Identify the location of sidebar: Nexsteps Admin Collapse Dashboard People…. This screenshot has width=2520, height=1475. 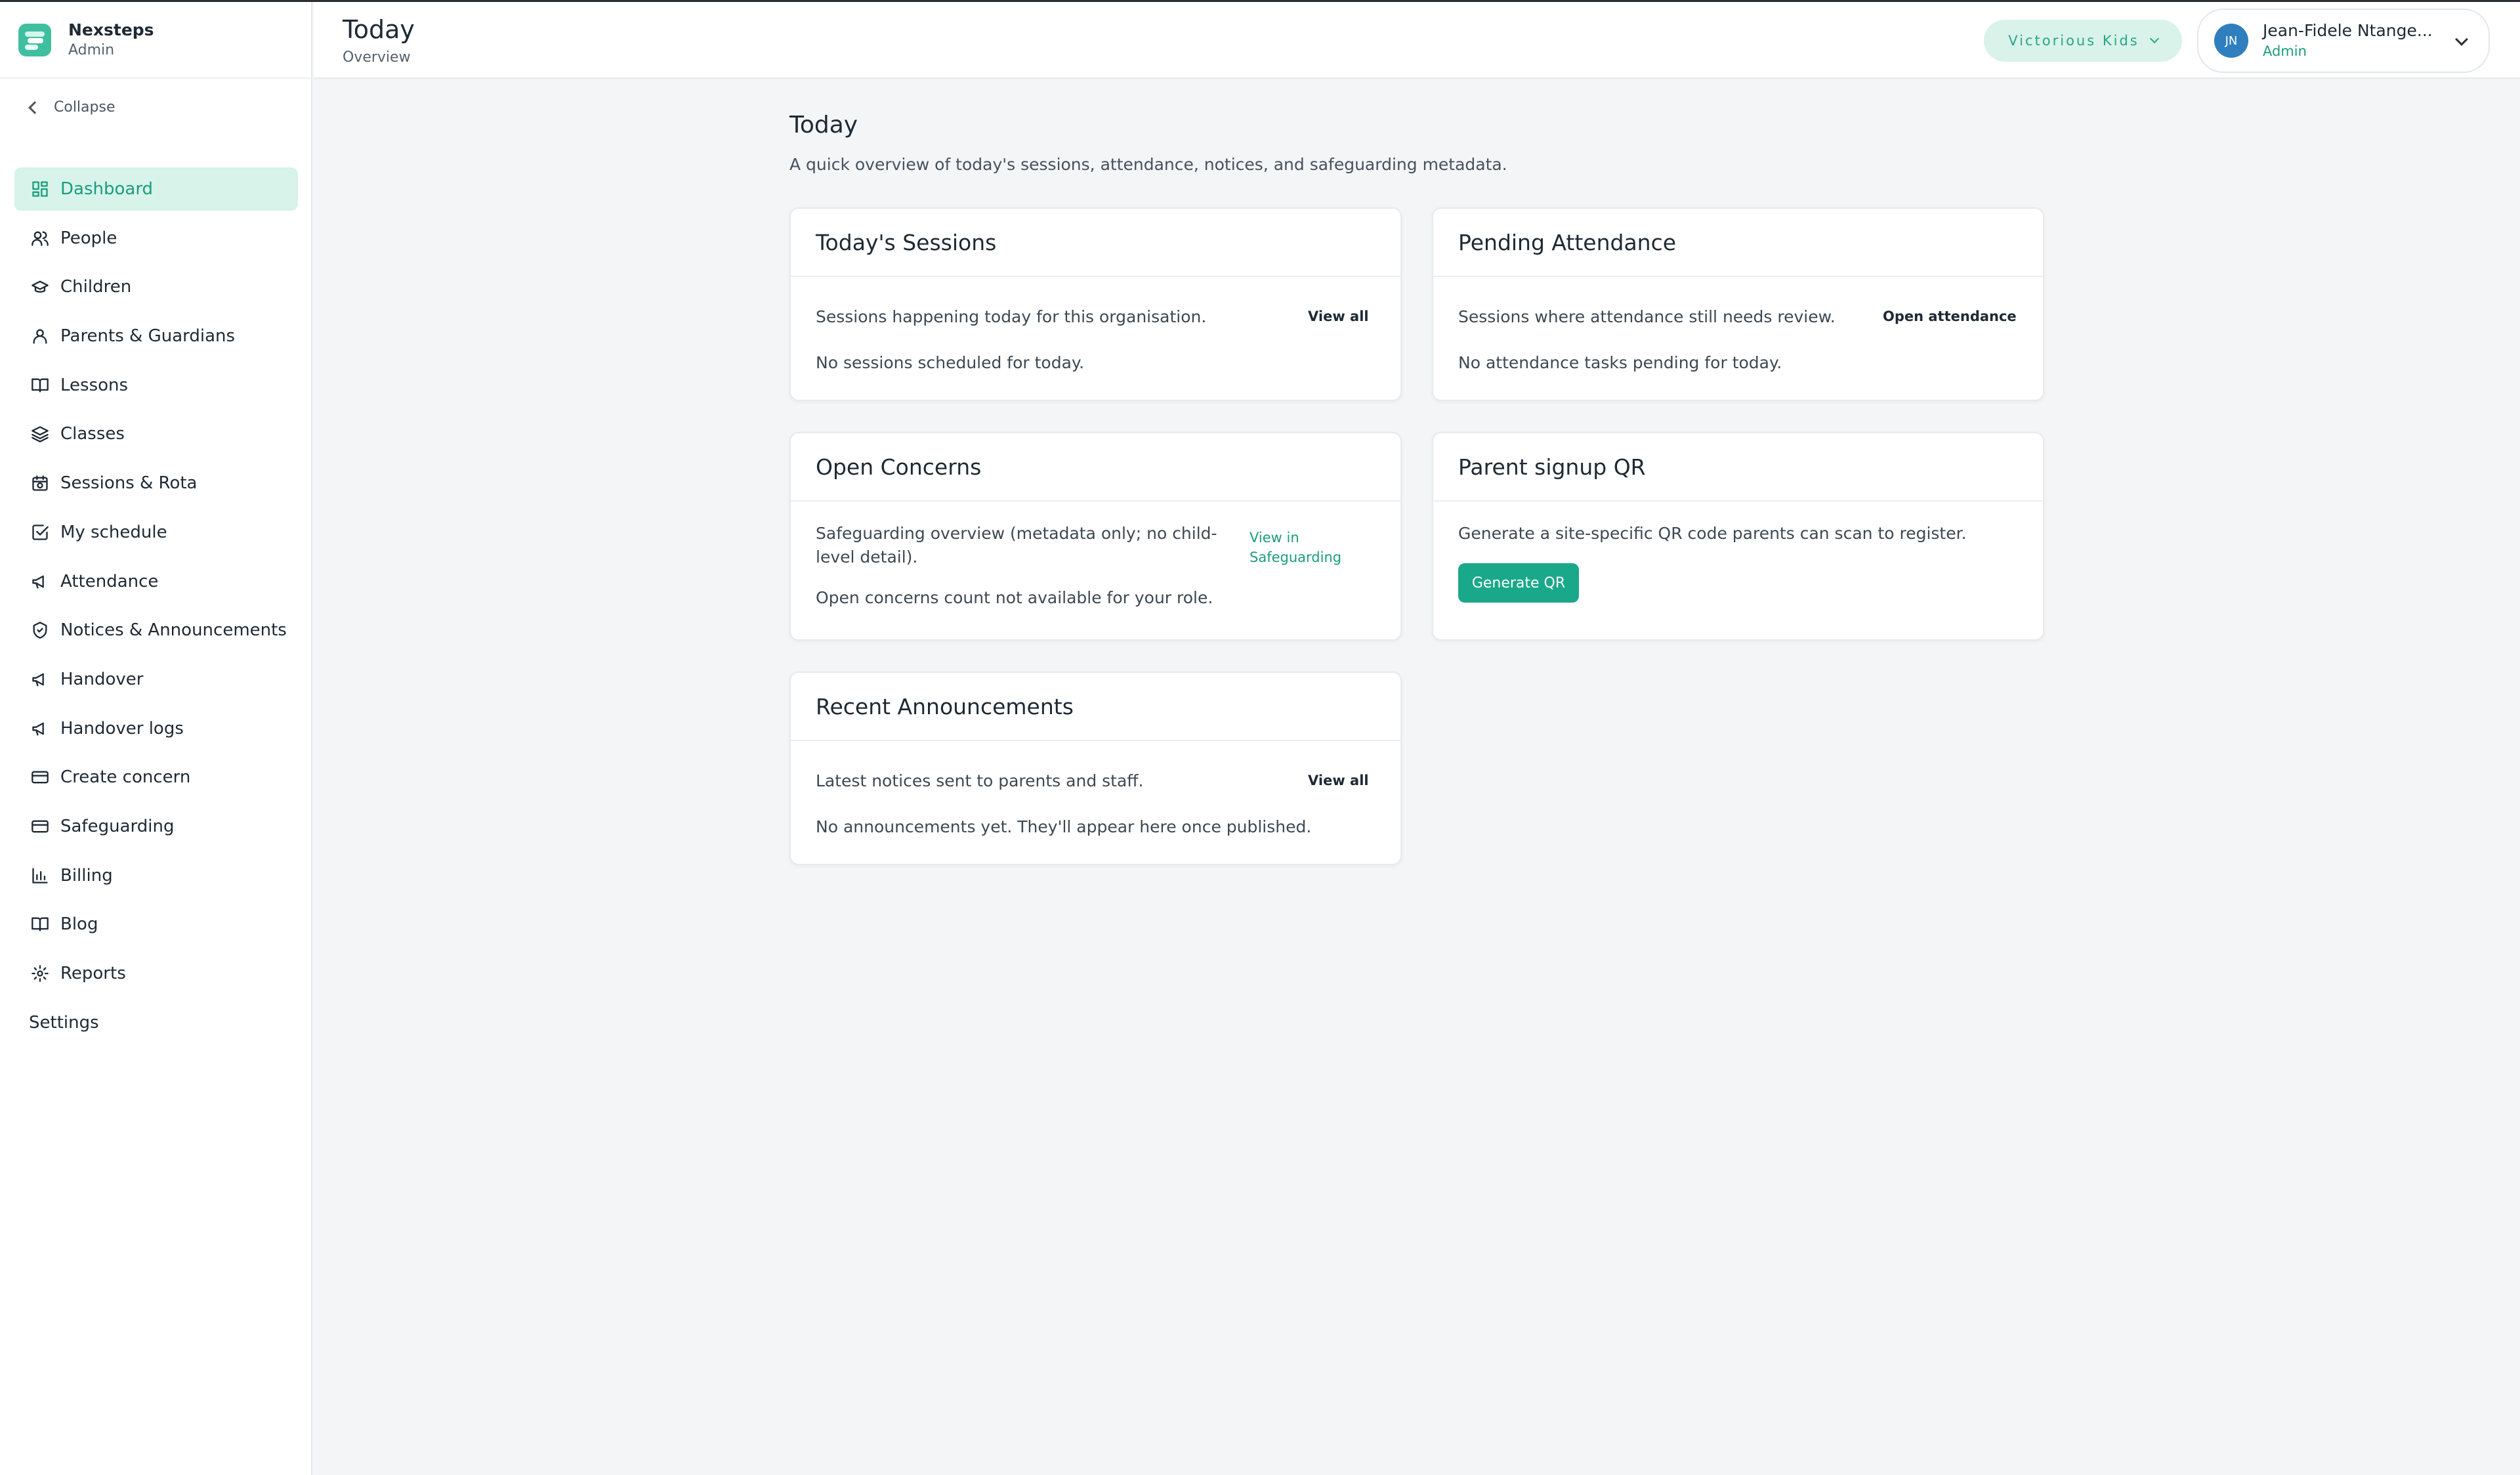
(156, 738).